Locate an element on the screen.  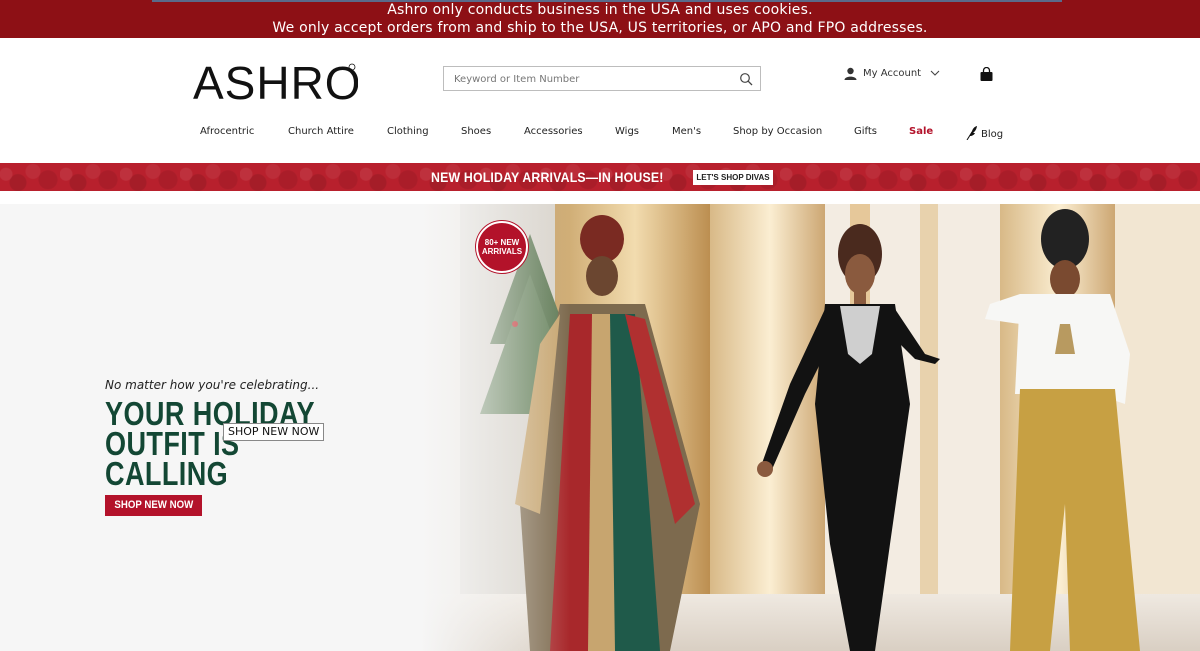
search-box is located at coordinates (602, 78).